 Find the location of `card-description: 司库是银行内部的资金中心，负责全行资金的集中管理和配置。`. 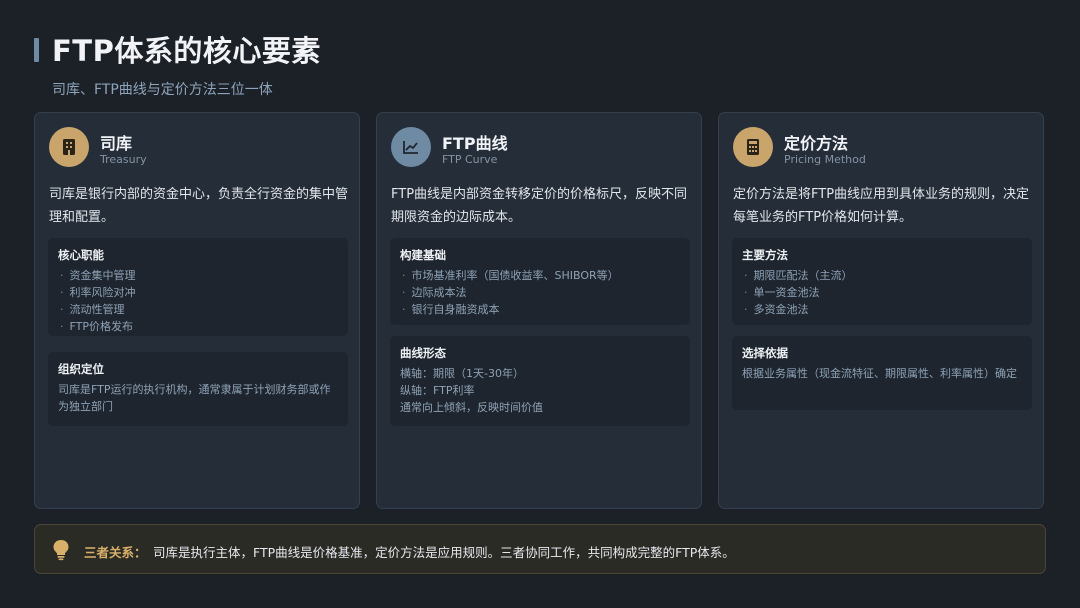

card-description: 司库是银行内部的资金中心，负责全行资金的集中管理和配置。 is located at coordinates (199, 206).